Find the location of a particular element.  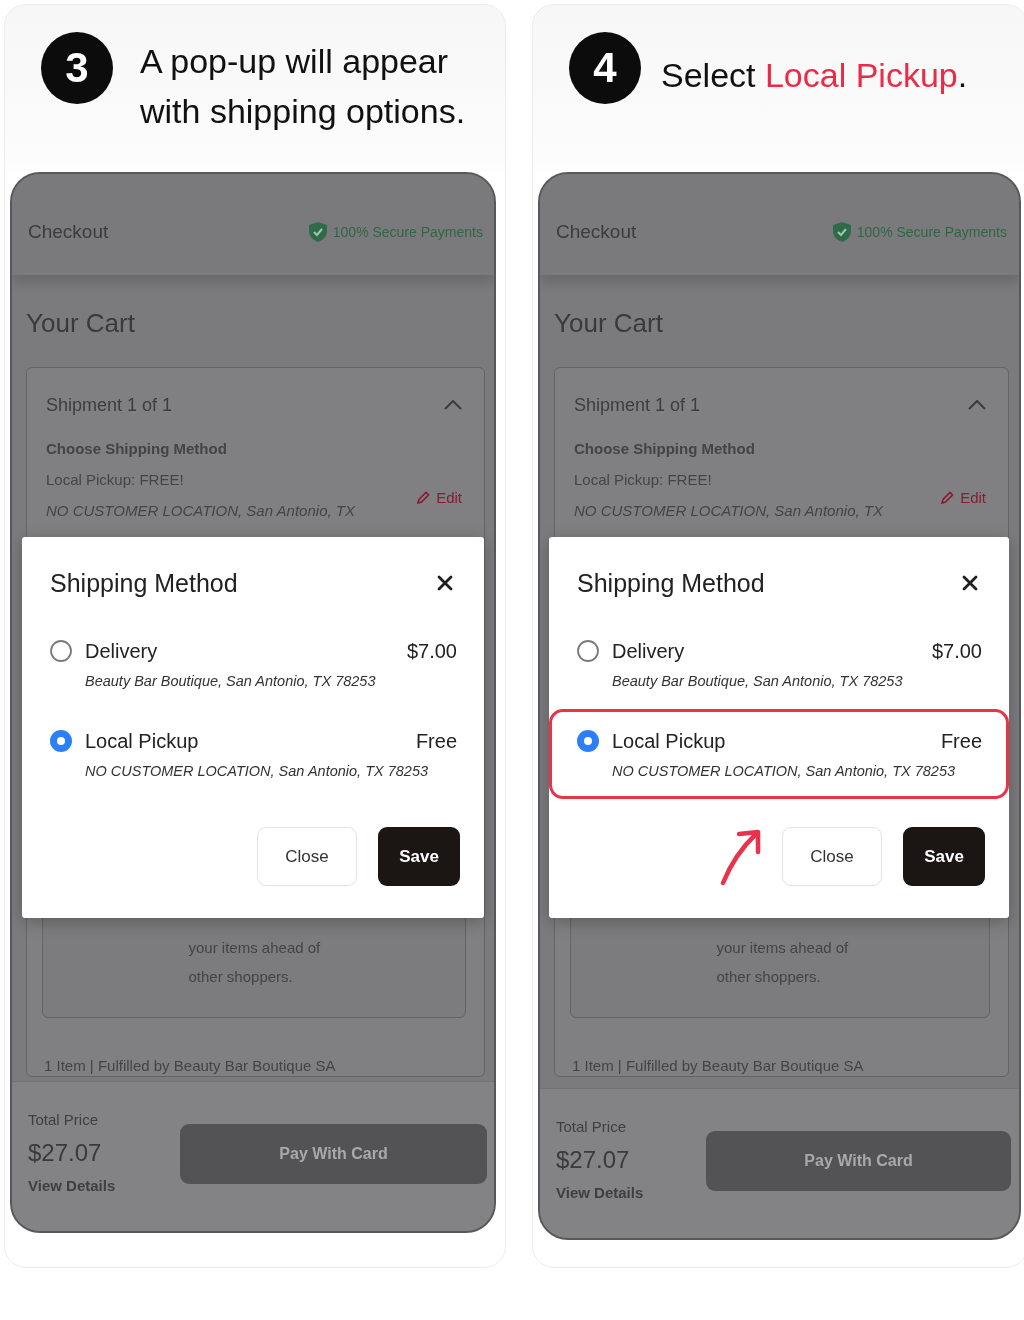

step-number-badge: 4 is located at coordinates (605, 68).